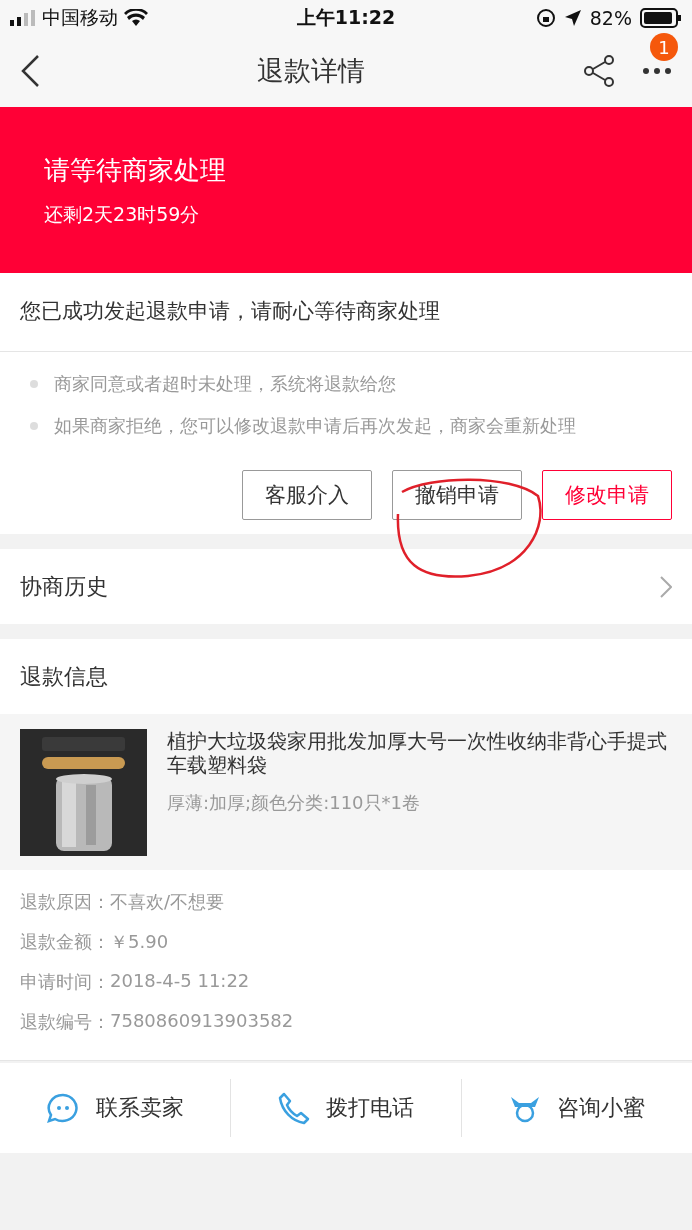  I want to click on field-label: 退款原因：, so click(65, 902).